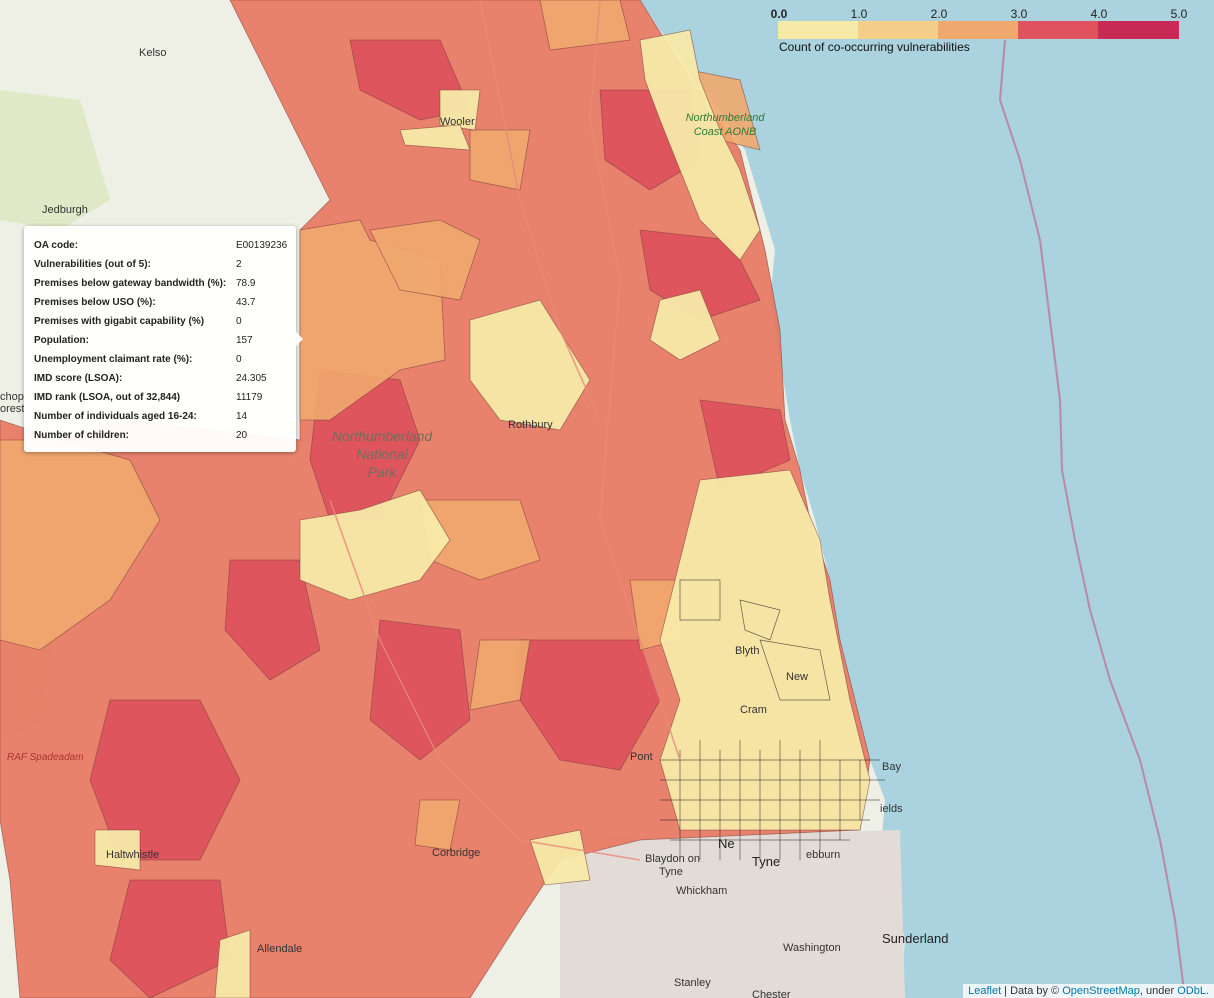 This screenshot has height=998, width=1214. Describe the element at coordinates (984, 991) in the screenshot. I see `leaflet-link: Leaflet` at that location.